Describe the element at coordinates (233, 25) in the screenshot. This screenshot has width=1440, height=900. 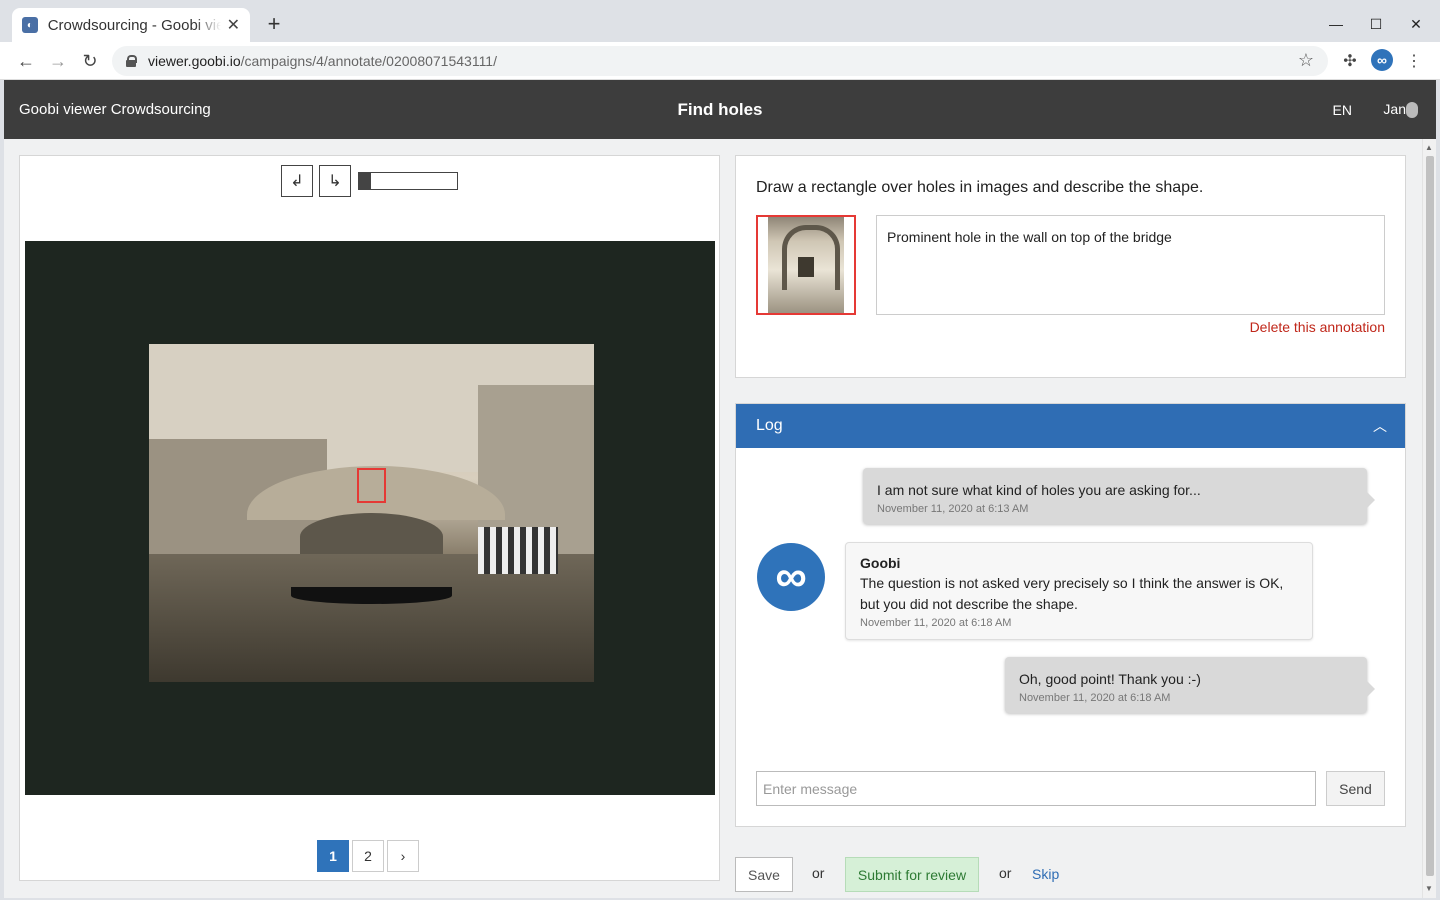
I see `close-tab-icon: ✕` at that location.